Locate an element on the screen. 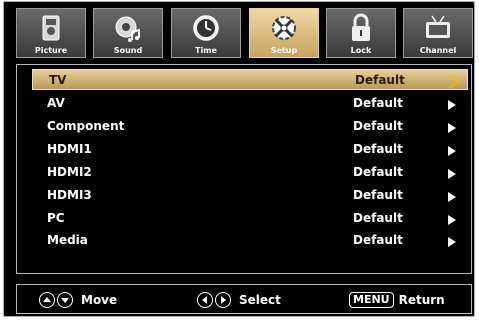 The height and width of the screenshot is (320, 479). menu-row-component: Component Default is located at coordinates (250, 126).